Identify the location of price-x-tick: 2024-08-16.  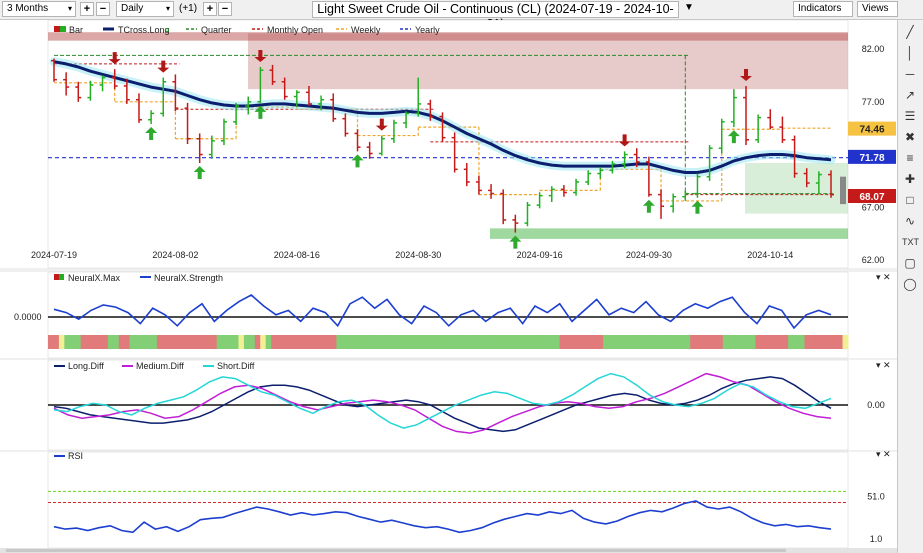
(297, 255).